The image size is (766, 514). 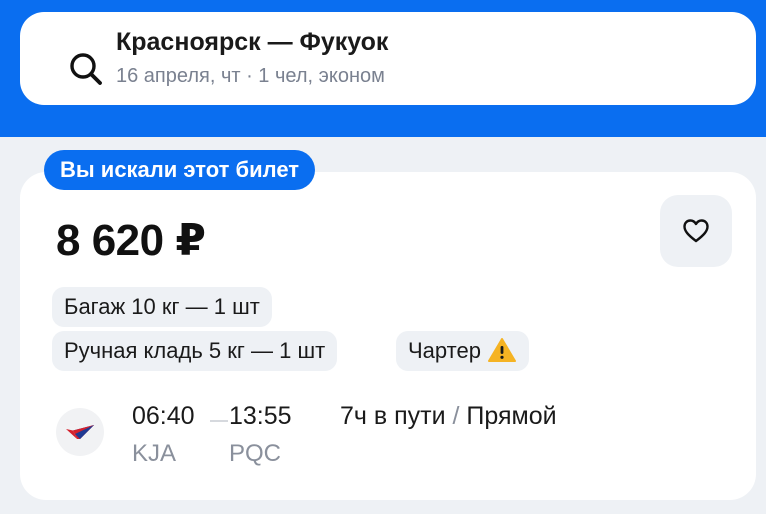 What do you see at coordinates (195, 351) in the screenshot?
I see `hand-luggage-chip: Ручная кладь 5 кг — 1 шт` at bounding box center [195, 351].